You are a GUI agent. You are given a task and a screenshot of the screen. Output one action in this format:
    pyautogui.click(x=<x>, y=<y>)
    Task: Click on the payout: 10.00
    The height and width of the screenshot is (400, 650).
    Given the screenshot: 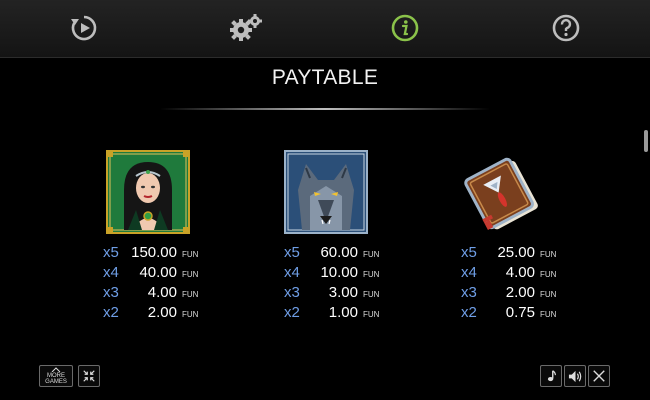 What is the action you would take?
    pyautogui.click(x=339, y=272)
    